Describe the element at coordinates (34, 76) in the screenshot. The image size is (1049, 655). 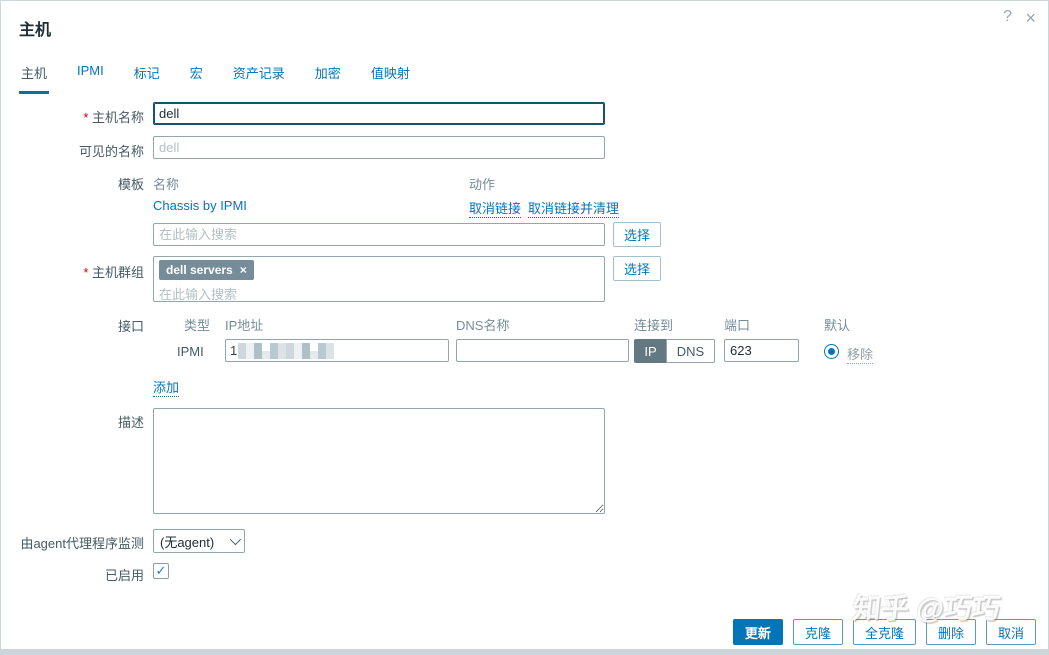
I see `tab-host: 主机` at that location.